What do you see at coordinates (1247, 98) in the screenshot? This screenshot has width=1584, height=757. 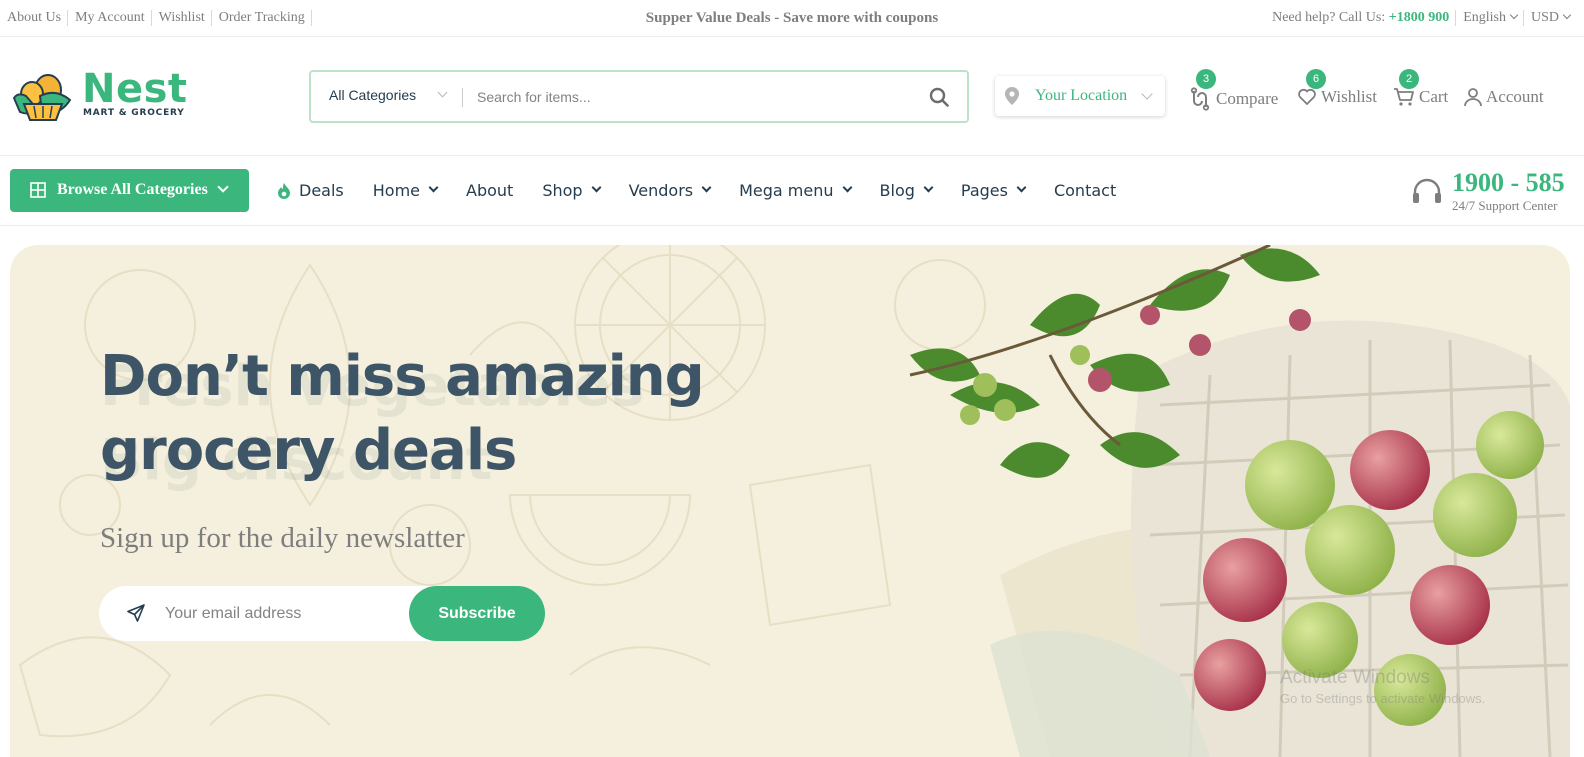 I see `compare-label: Compare` at bounding box center [1247, 98].